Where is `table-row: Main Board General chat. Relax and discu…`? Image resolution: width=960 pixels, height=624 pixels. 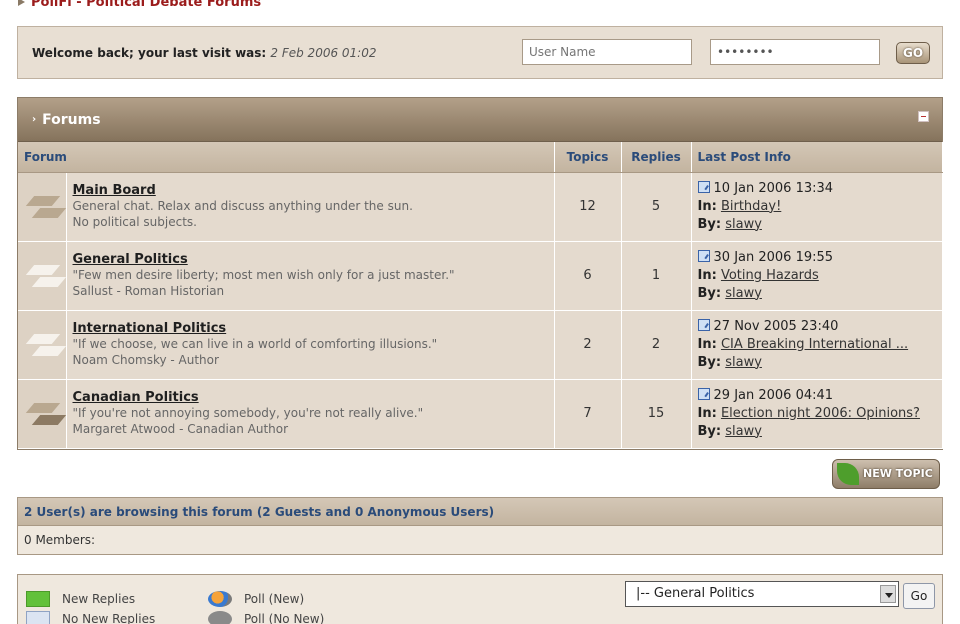
table-row: Main Board General chat. Relax and discu… is located at coordinates (480, 207).